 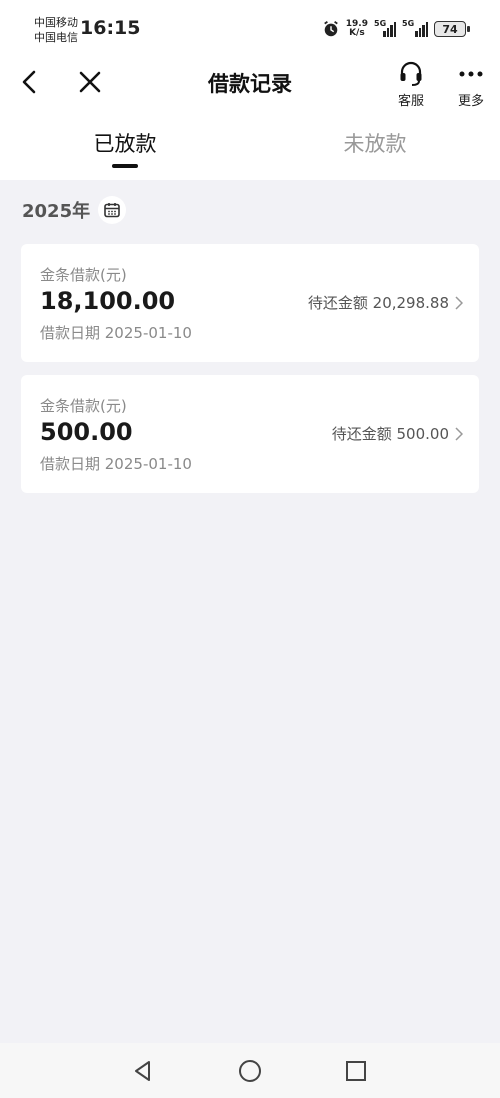 What do you see at coordinates (125, 143) in the screenshot?
I see `tab-loaned: 已放款` at bounding box center [125, 143].